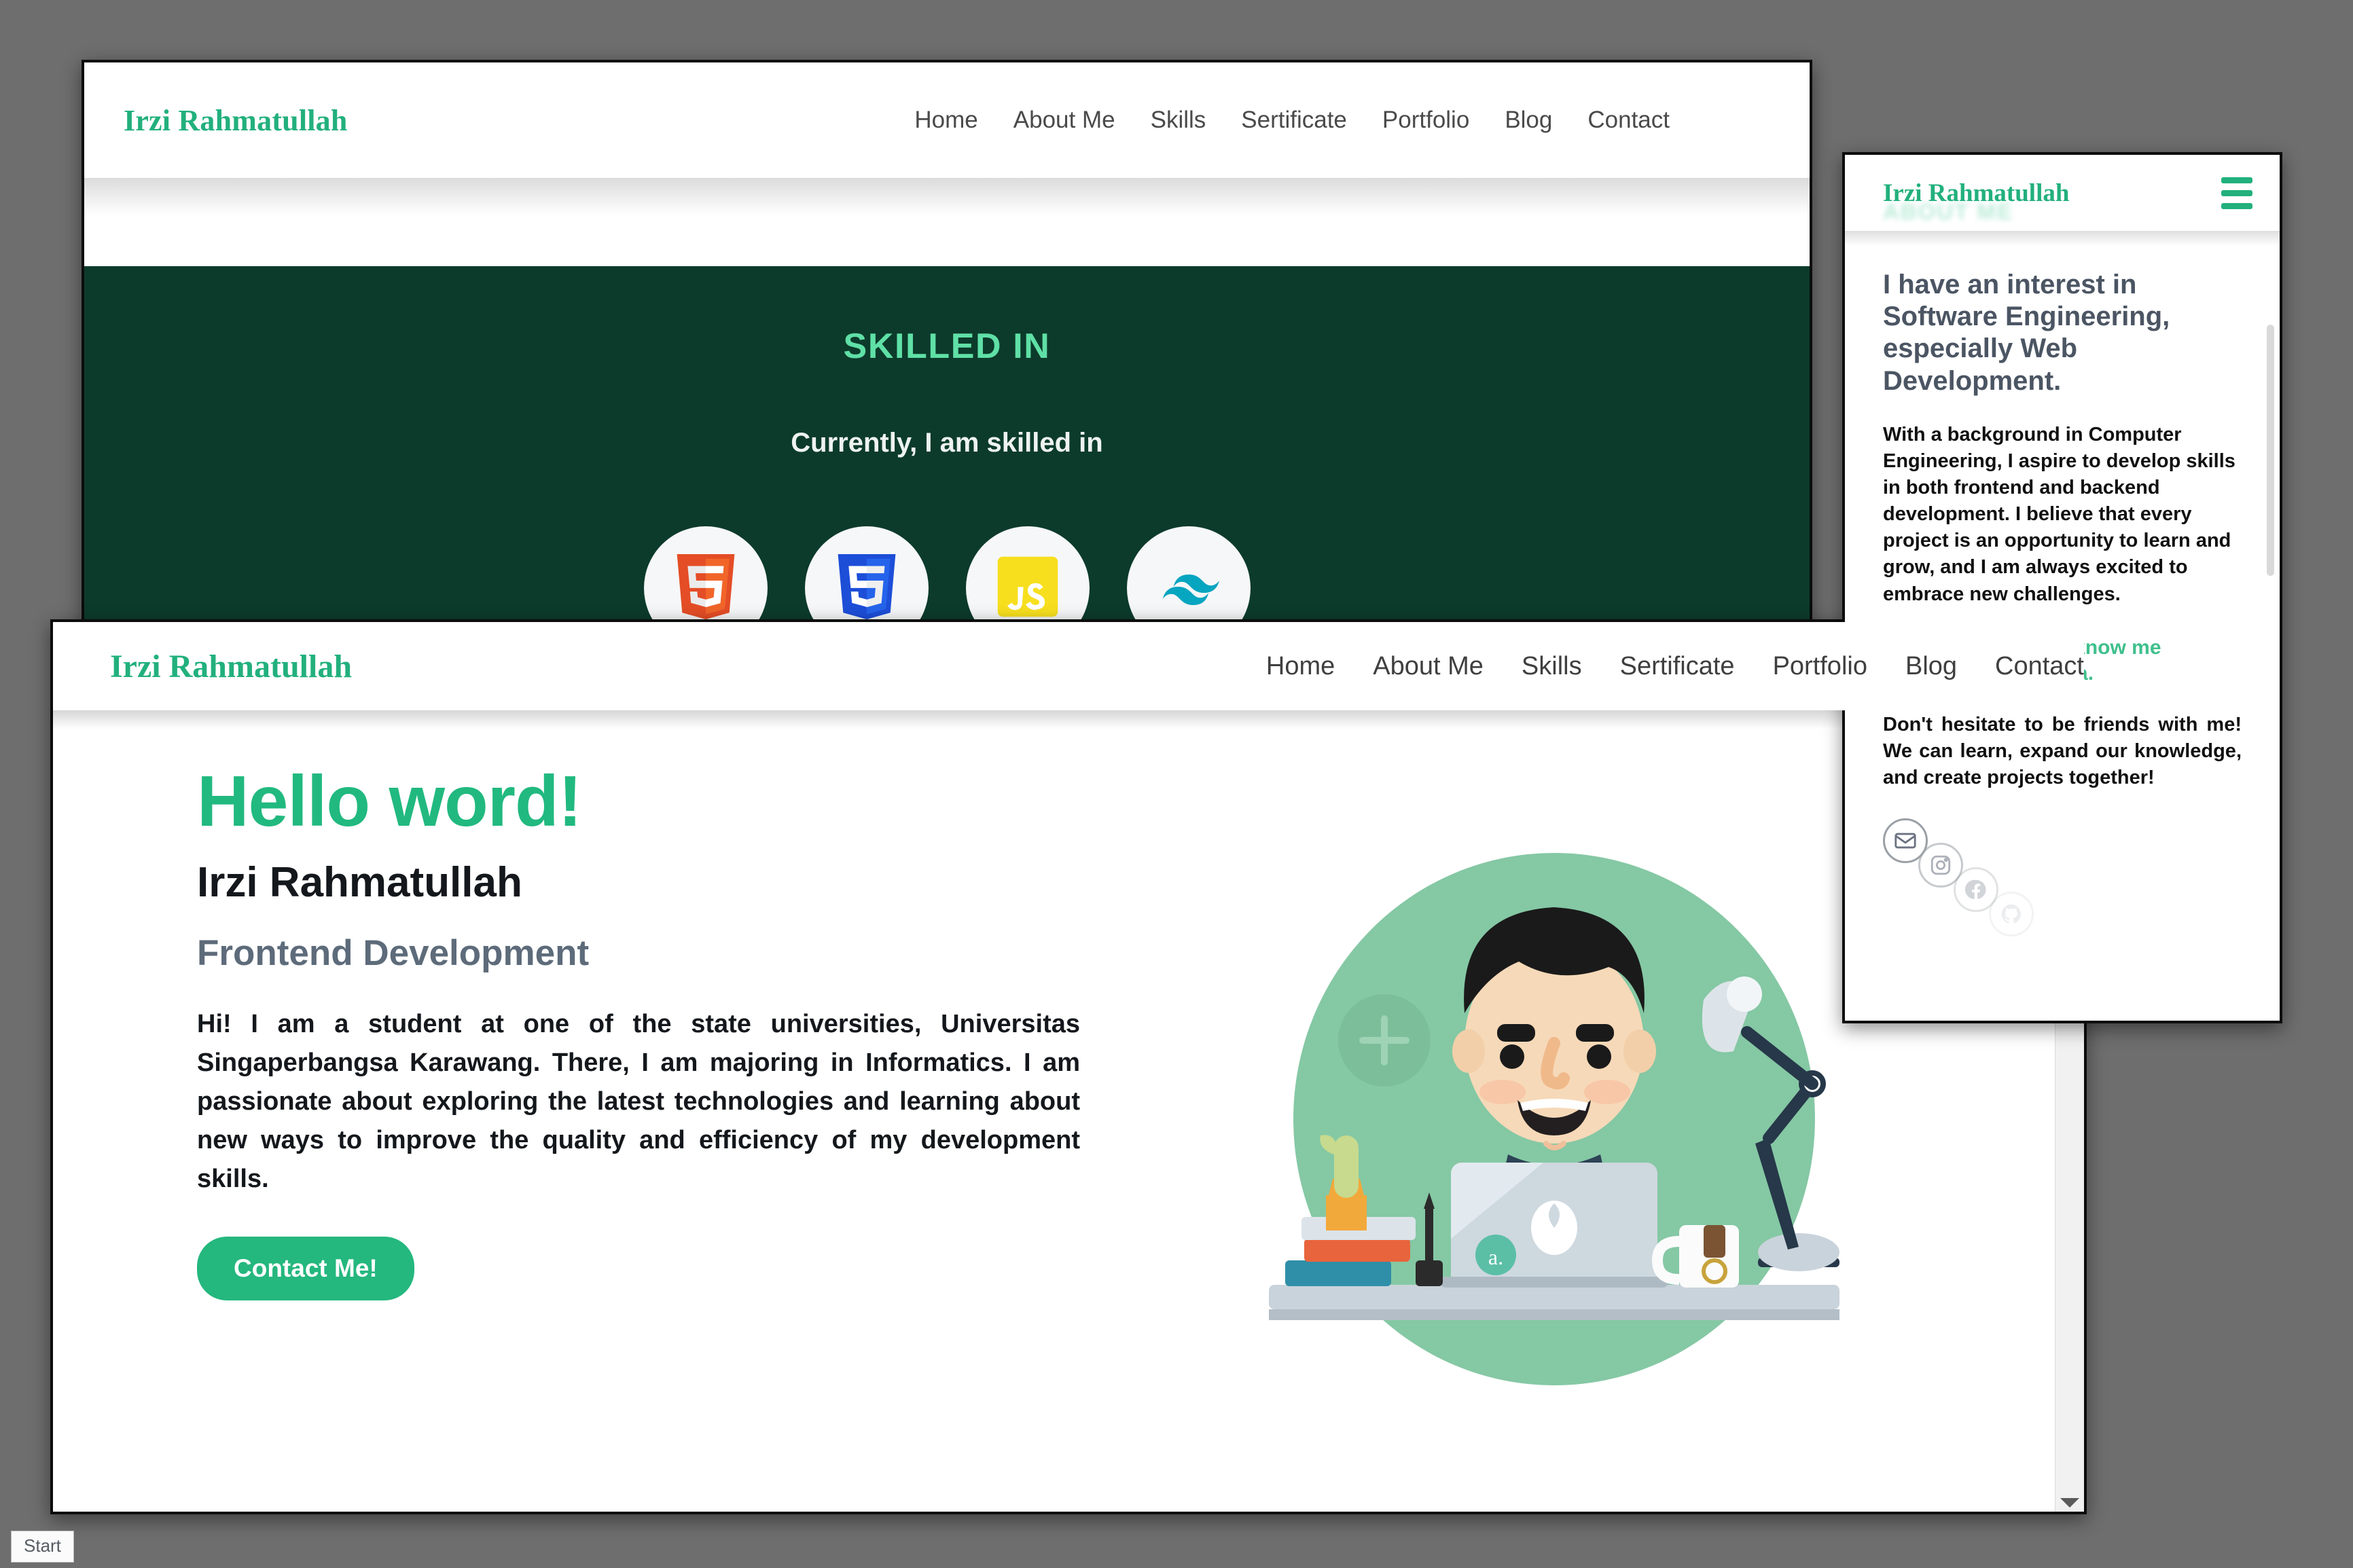 The height and width of the screenshot is (1568, 2353). Describe the element at coordinates (1178, 121) in the screenshot. I see `nav-item-skills: Skills` at that location.